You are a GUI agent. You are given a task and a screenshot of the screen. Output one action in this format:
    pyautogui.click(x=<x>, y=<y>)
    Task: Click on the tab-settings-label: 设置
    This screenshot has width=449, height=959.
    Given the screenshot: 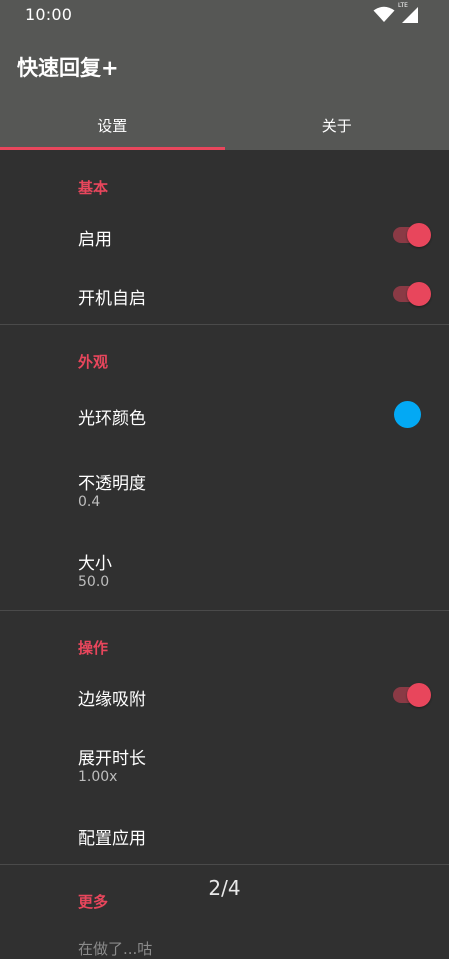 What is the action you would take?
    pyautogui.click(x=112, y=125)
    